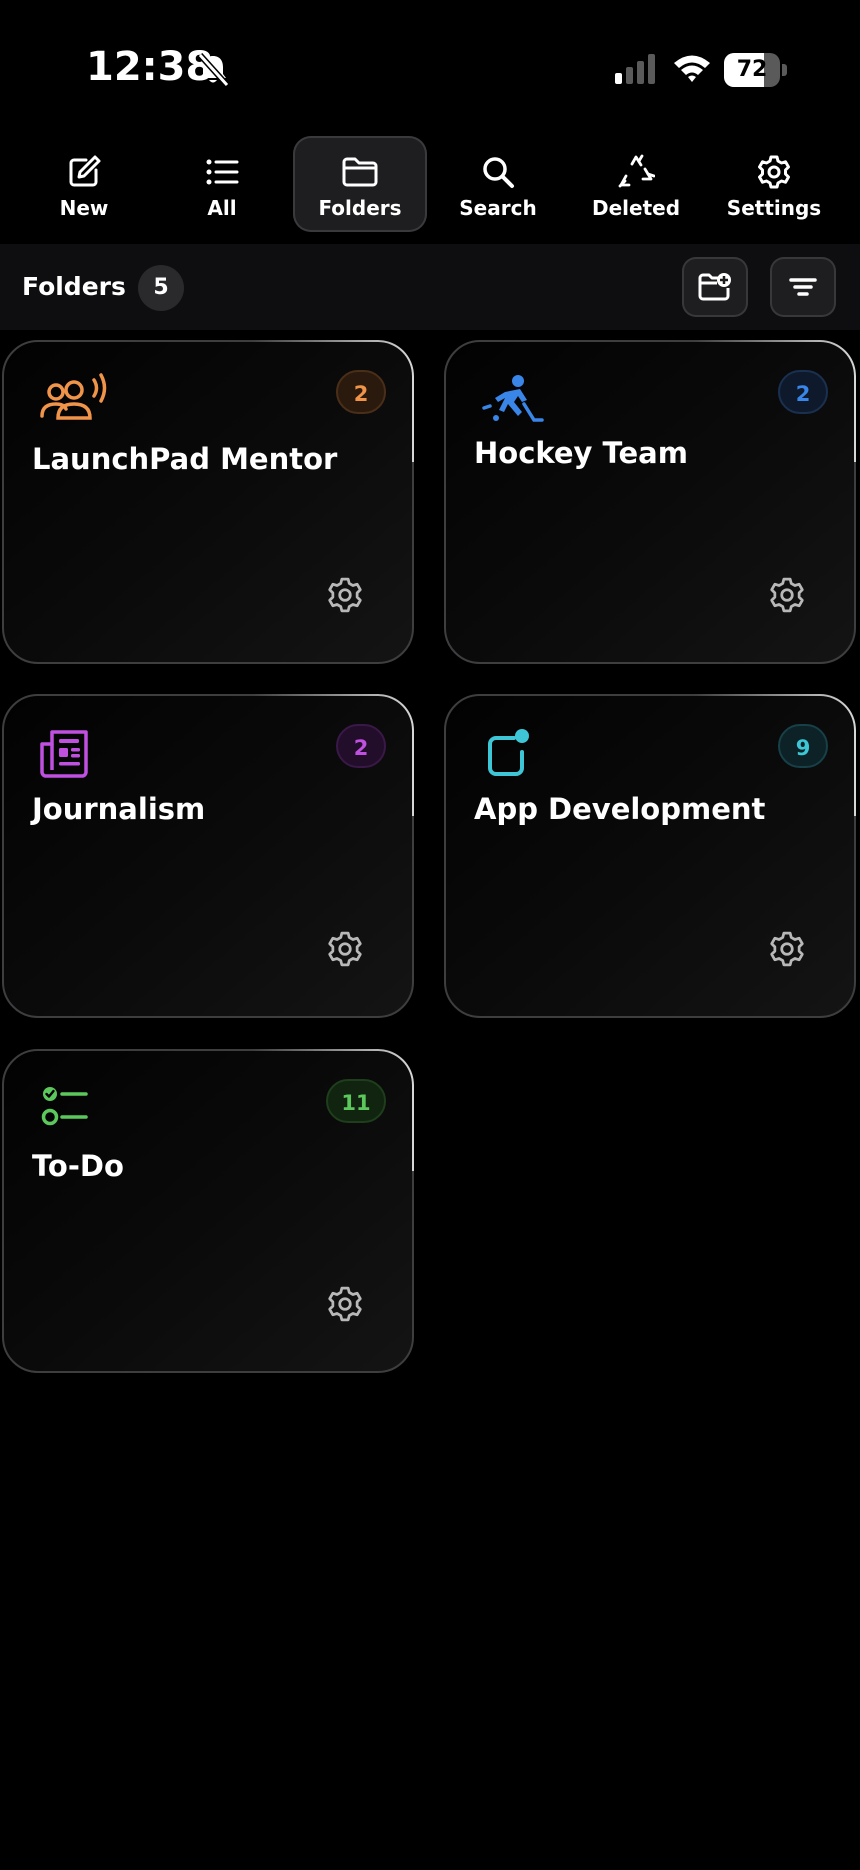 The image size is (860, 1870). What do you see at coordinates (498, 208) in the screenshot?
I see `nav-search-label: Search` at bounding box center [498, 208].